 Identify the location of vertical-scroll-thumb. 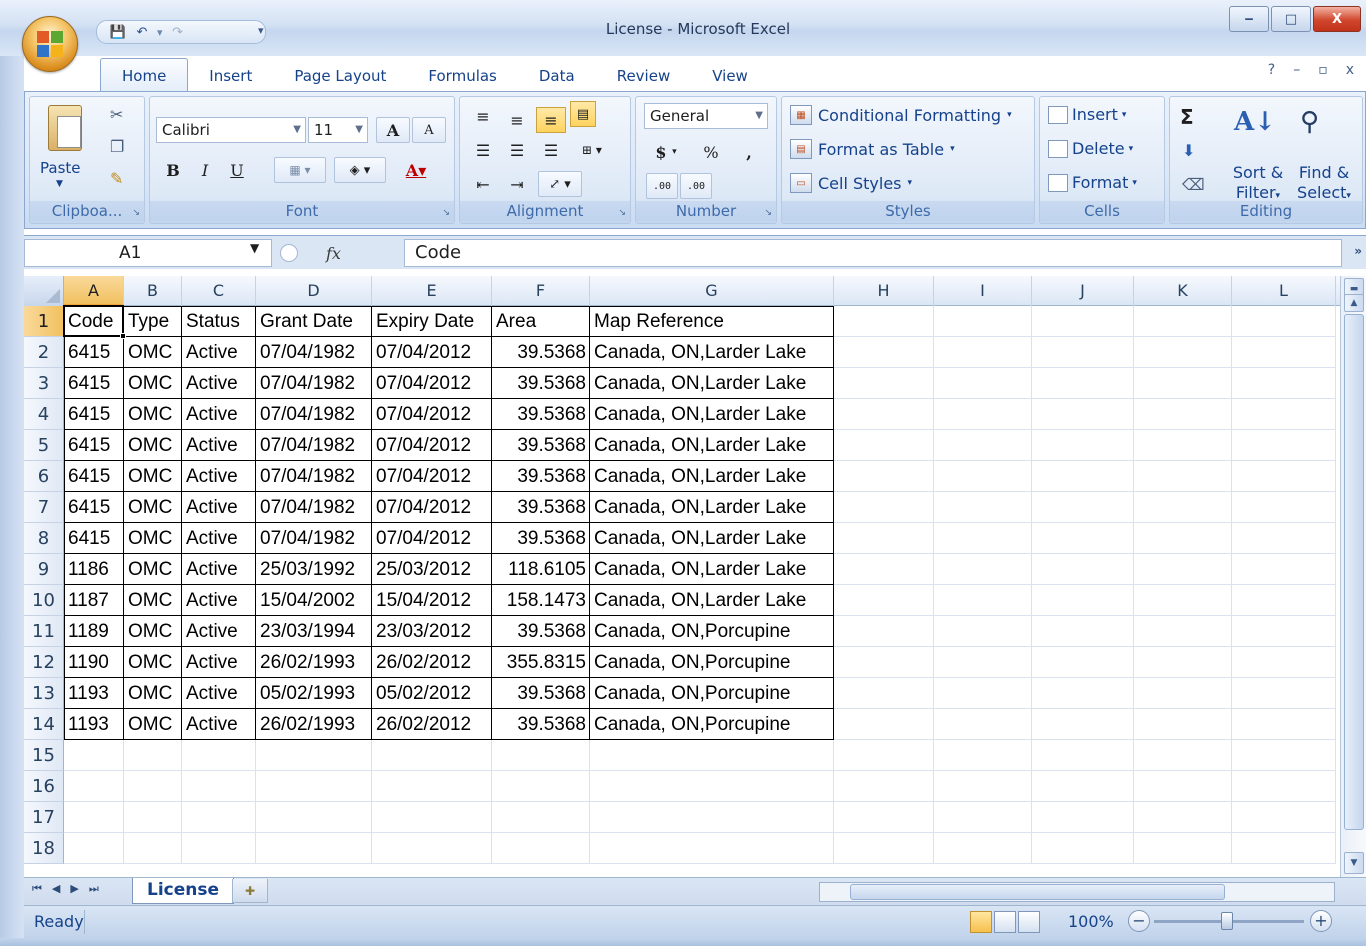
(1354, 572).